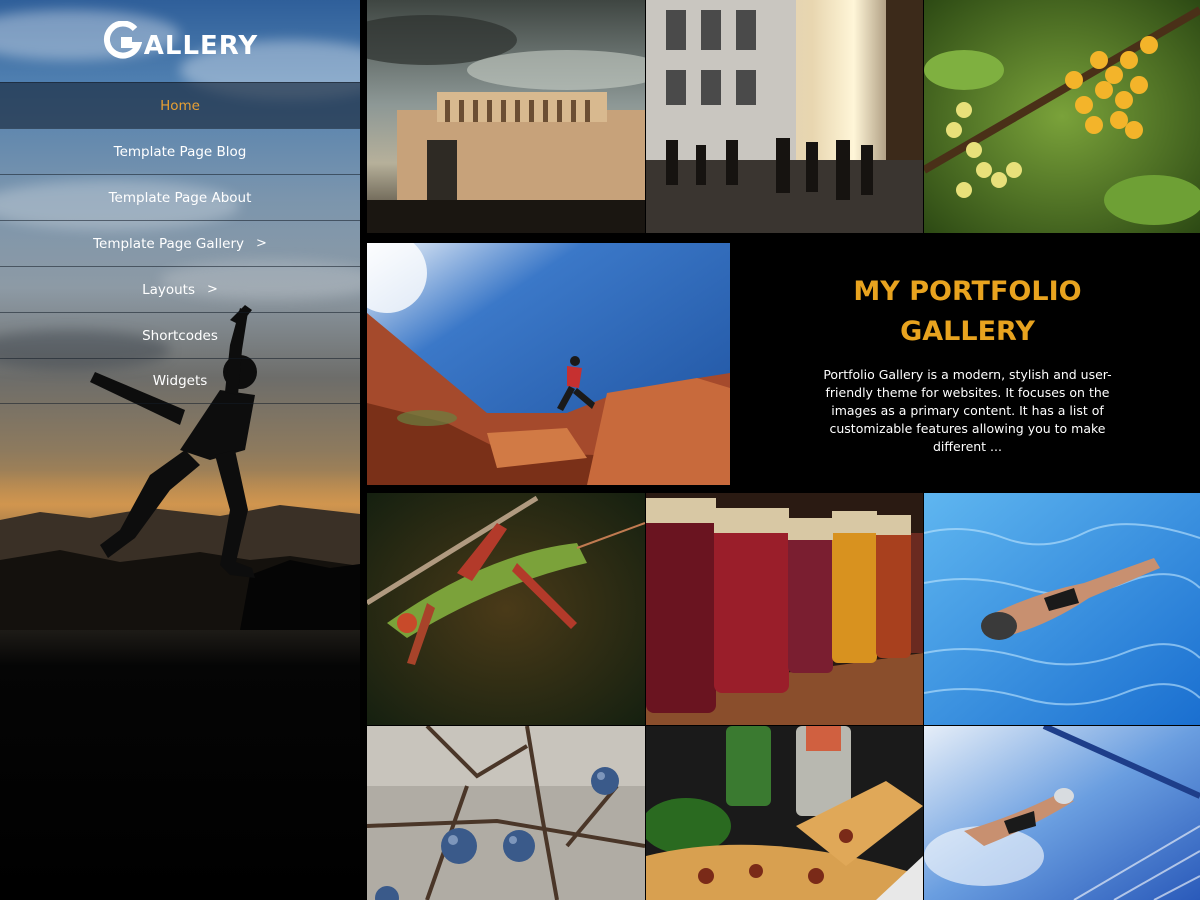 Image resolution: width=1200 pixels, height=900 pixels. I want to click on sloe-berries-photo, so click(506, 813).